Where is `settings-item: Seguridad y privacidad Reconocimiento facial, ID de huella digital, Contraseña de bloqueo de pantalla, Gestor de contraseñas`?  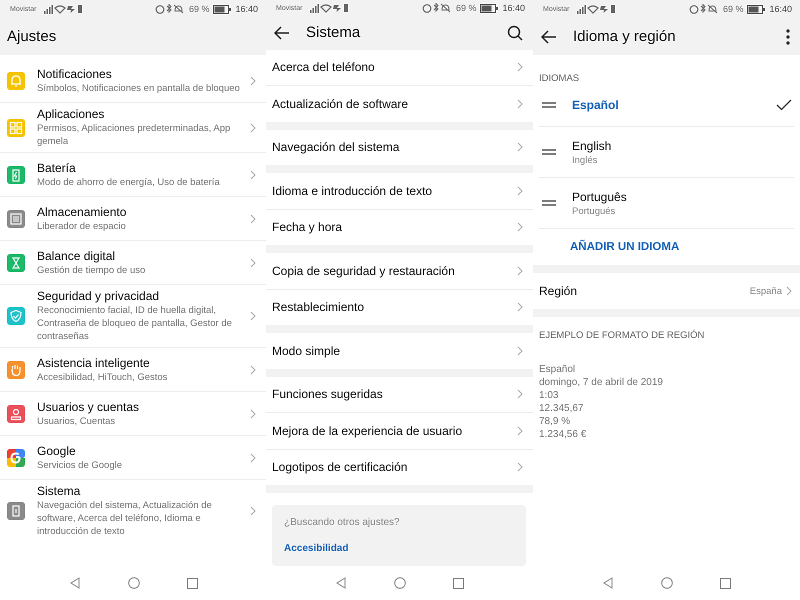 settings-item: Seguridad y privacidad Reconocimiento facial, ID de huella digital, Contraseña de bloqueo de pantalla, Gestor de contraseñas is located at coordinates (133, 316).